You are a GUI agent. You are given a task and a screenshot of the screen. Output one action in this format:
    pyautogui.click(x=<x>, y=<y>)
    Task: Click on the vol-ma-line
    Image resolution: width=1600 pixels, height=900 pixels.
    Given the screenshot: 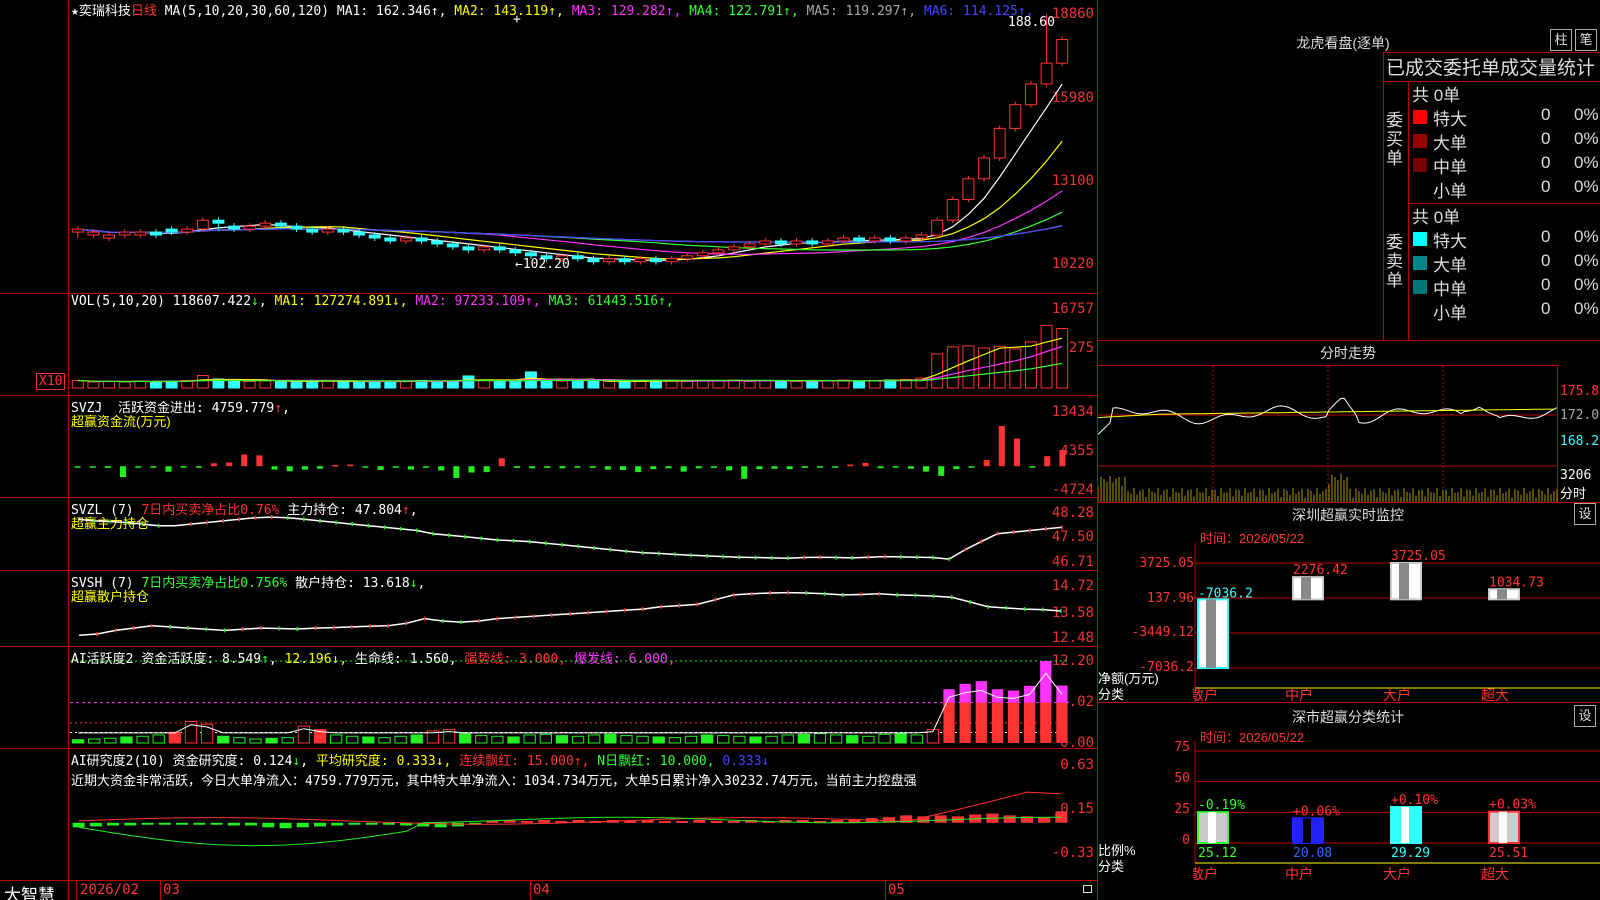 What is the action you would take?
    pyautogui.click(x=570, y=360)
    